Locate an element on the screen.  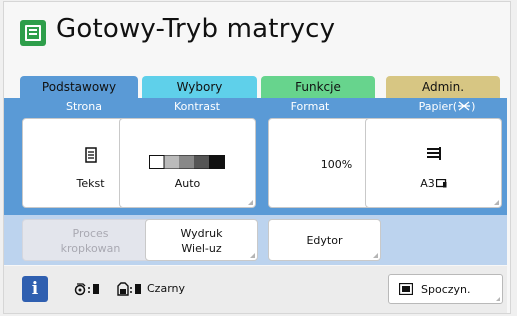
multi-print-button: Wydruk Wiel-uz is located at coordinates (201, 240).